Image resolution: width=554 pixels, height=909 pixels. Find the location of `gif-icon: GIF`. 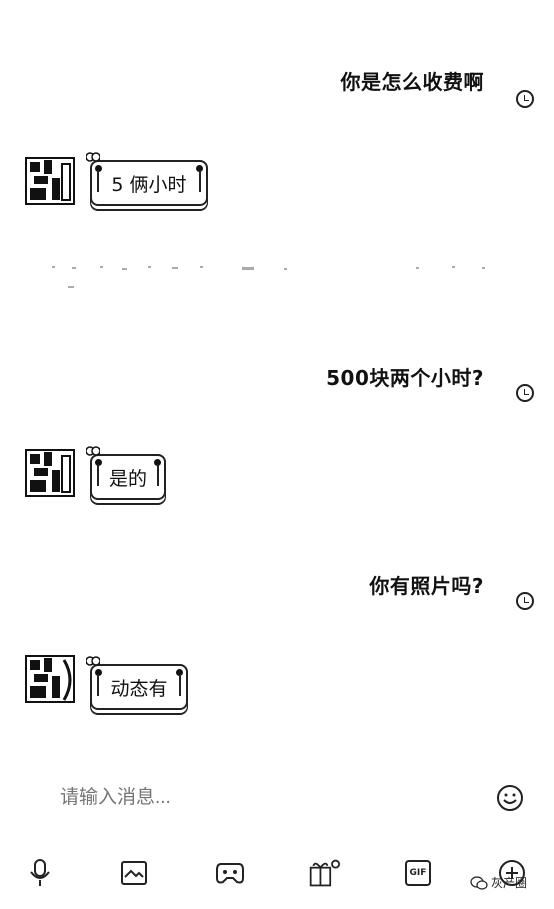

gif-icon: GIF is located at coordinates (418, 873).